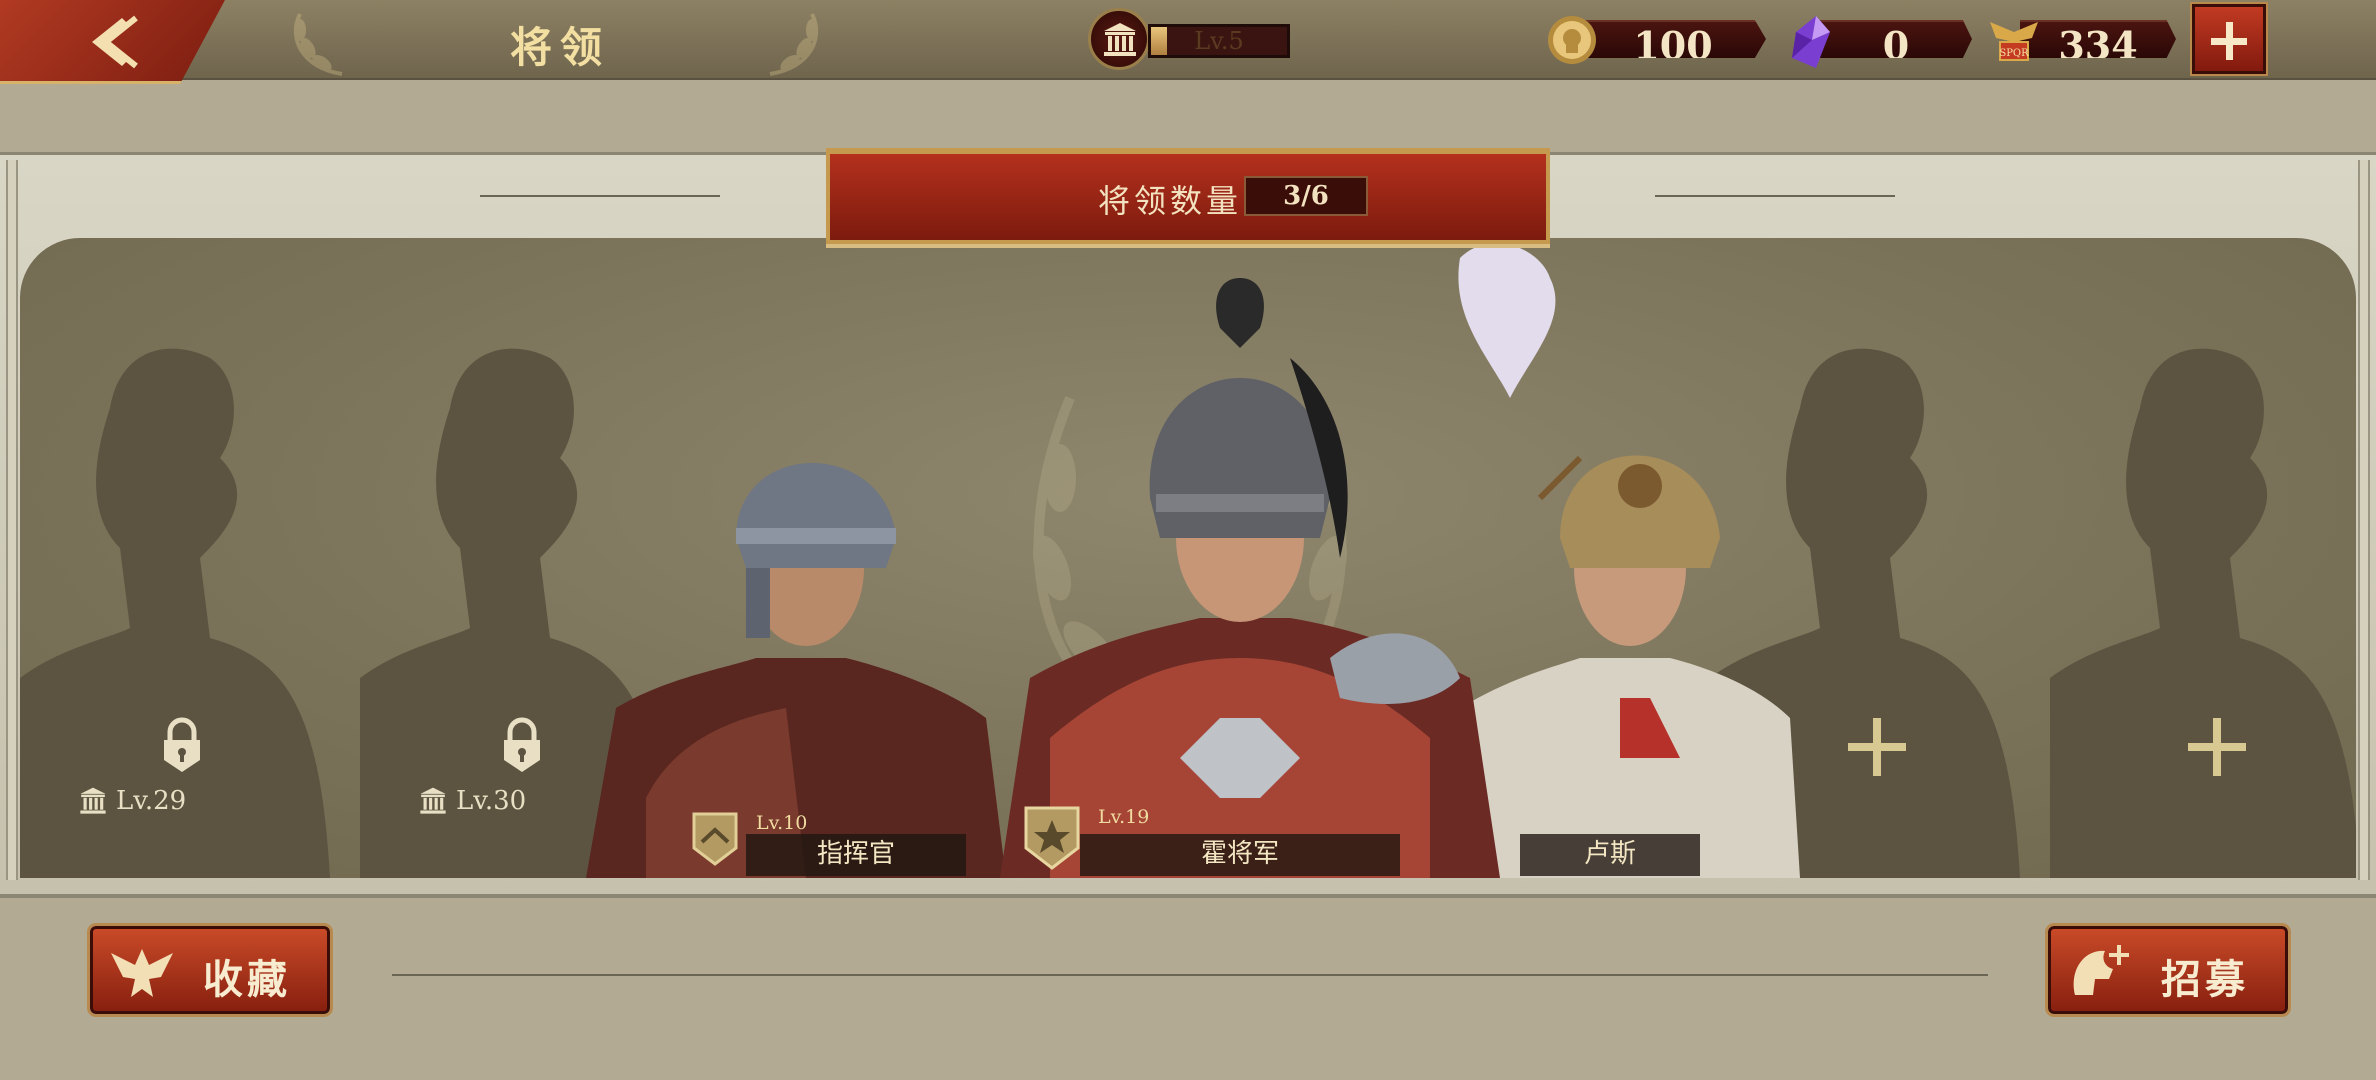 This screenshot has width=2376, height=1080. What do you see at coordinates (247, 979) in the screenshot?
I see `collection-label: 收藏` at bounding box center [247, 979].